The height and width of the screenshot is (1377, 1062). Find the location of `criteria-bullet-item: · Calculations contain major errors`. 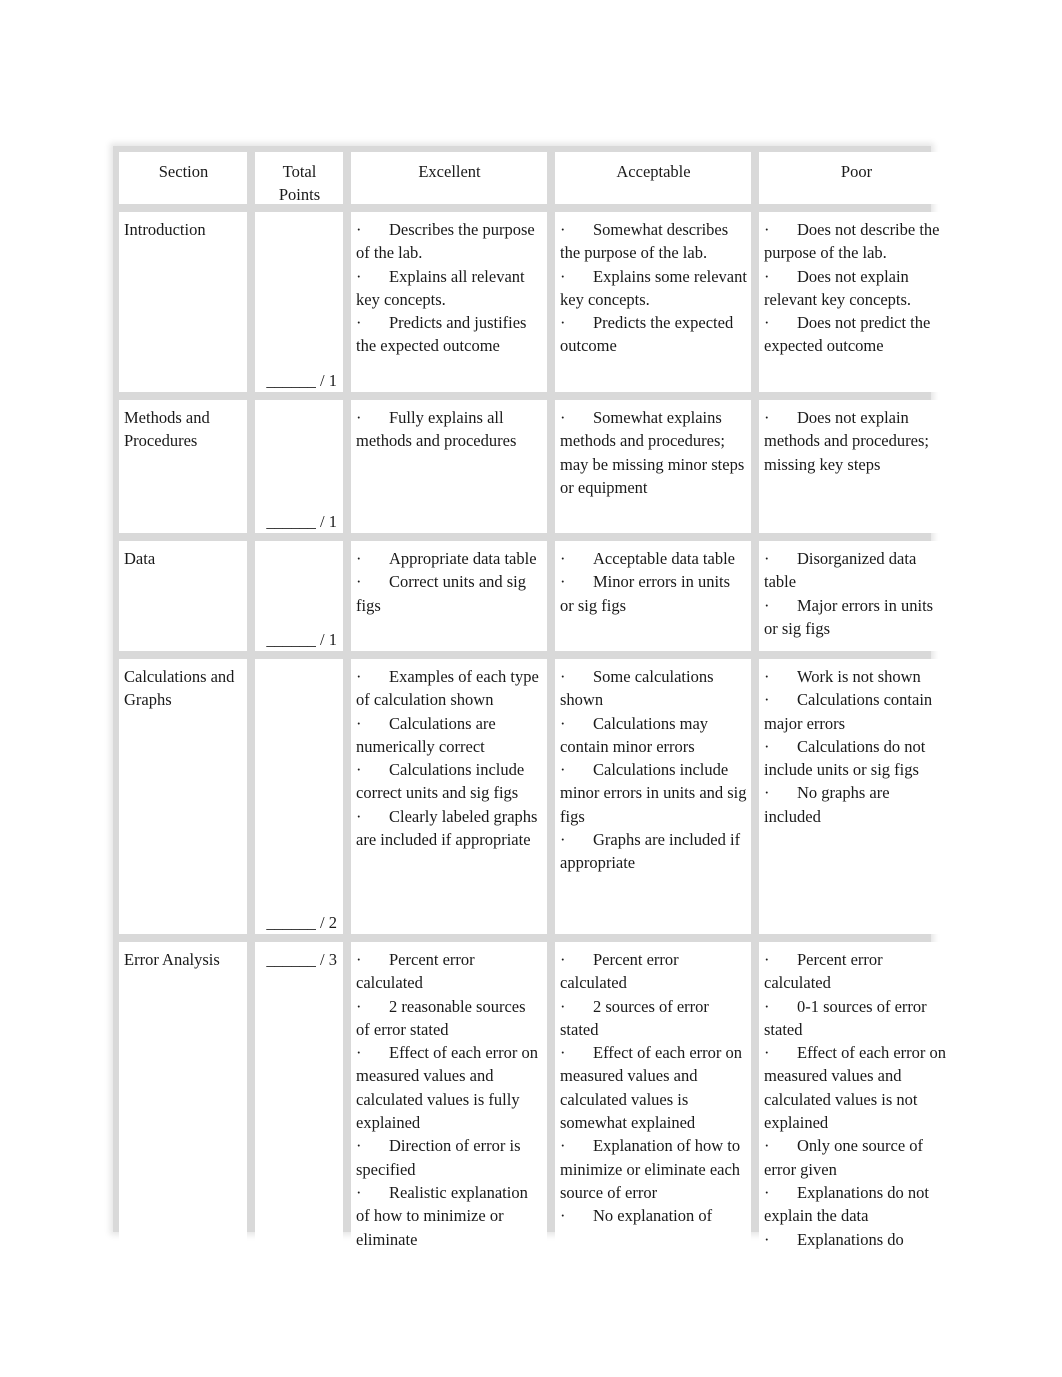

criteria-bullet-item: · Calculations contain major errors is located at coordinates (856, 711).